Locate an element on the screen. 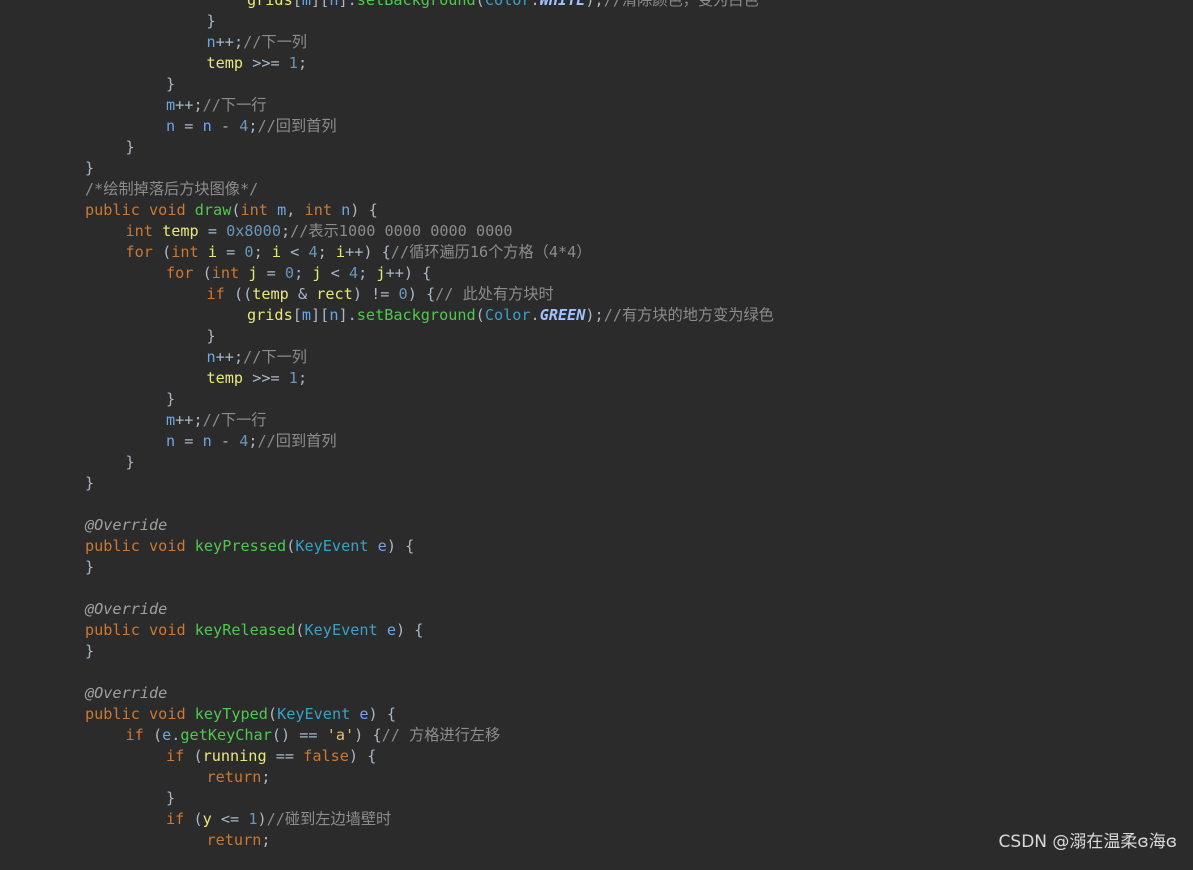 This screenshot has height=870, width=1193. code-token: ][ is located at coordinates (320, 315).